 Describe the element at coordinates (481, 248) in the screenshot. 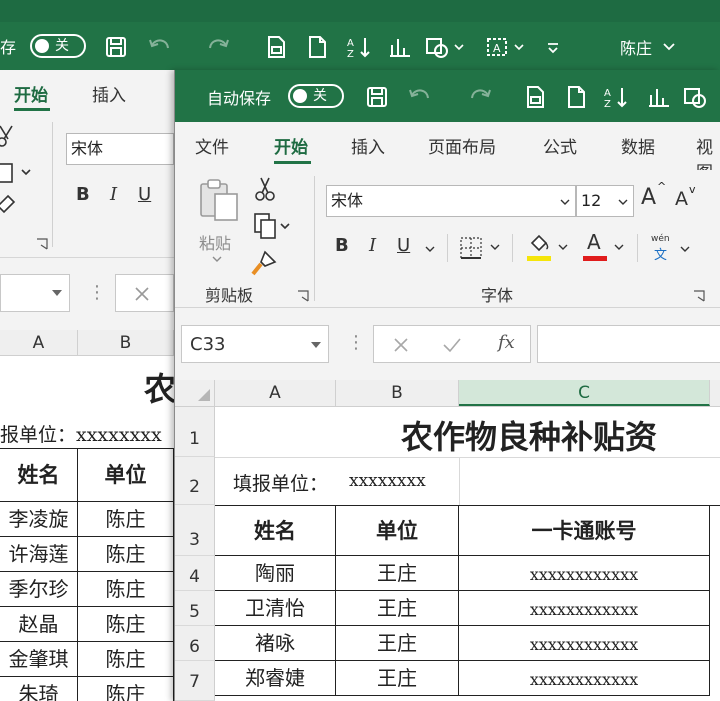

I see `borders-icon` at that location.